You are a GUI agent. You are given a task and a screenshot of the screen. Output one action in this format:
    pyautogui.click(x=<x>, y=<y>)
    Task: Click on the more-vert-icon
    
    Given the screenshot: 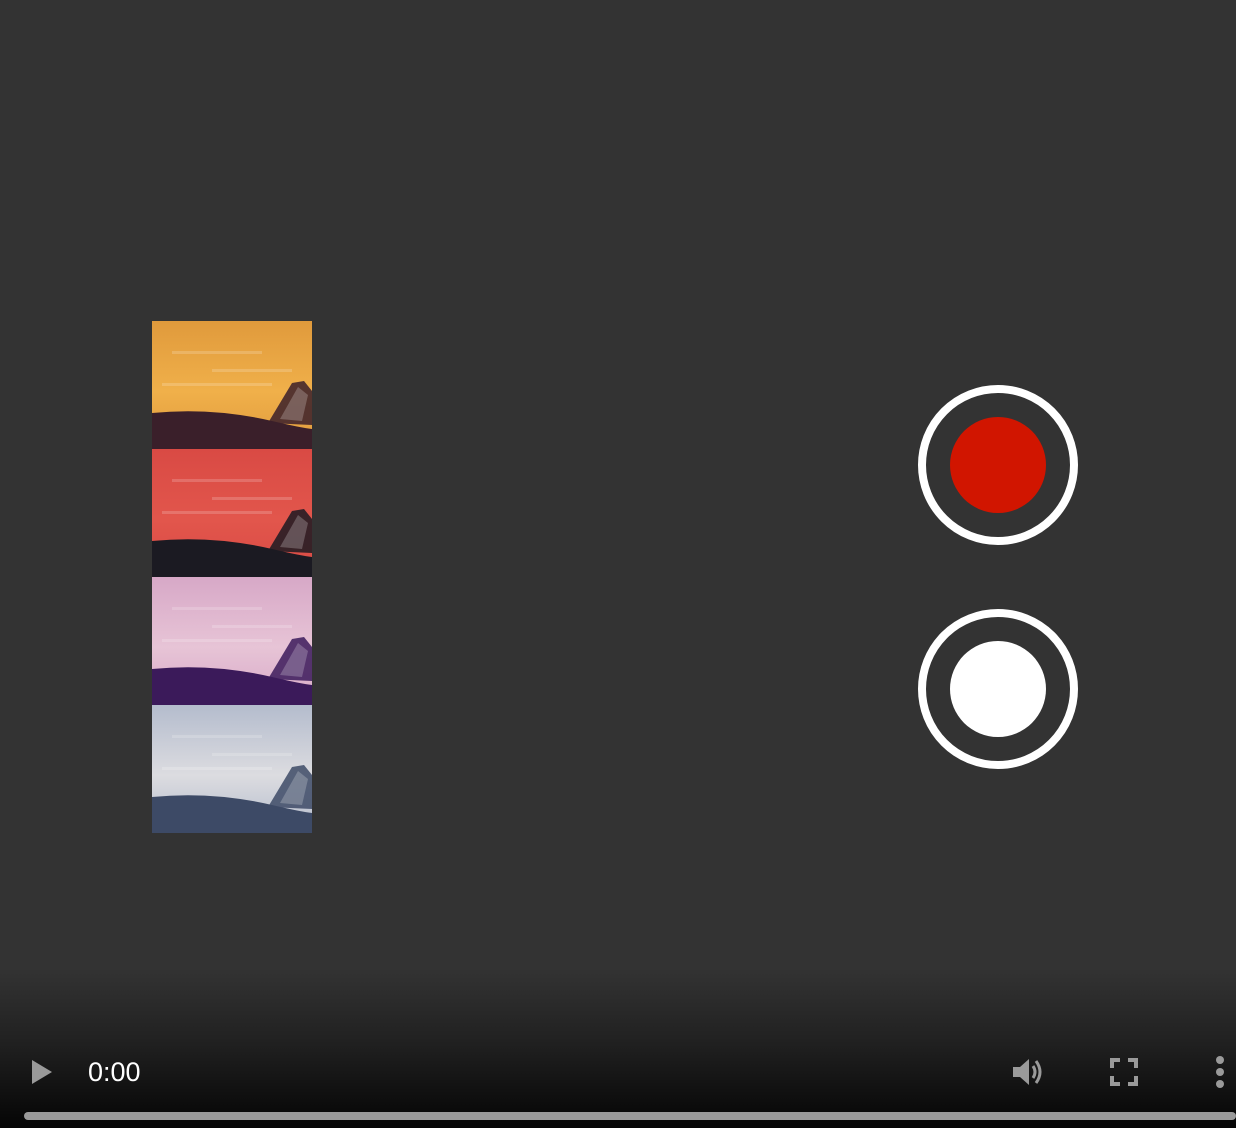 What is the action you would take?
    pyautogui.click(x=1220, y=1072)
    